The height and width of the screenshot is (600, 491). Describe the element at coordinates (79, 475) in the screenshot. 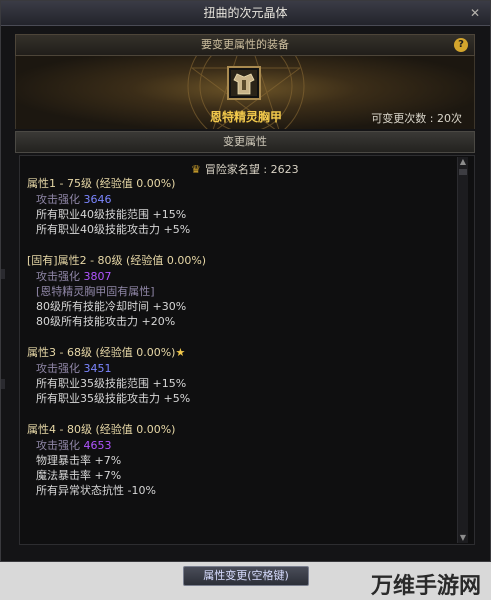

I see `attribute-effect: 魔法暴击率 +7%` at that location.